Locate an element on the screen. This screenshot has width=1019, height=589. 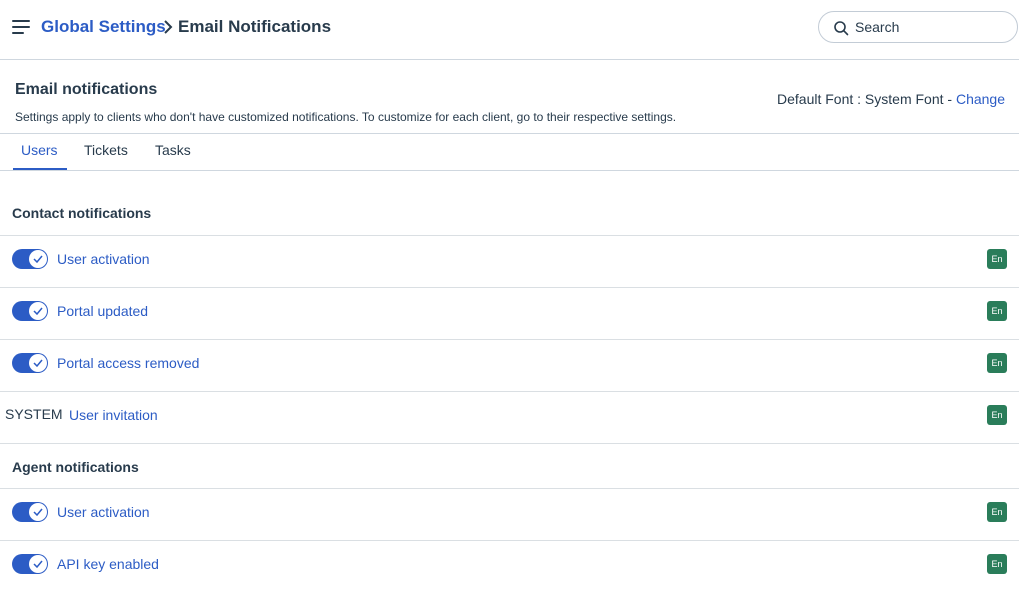
breadcrumb-global-settings: Global Settings is located at coordinates (103, 27).